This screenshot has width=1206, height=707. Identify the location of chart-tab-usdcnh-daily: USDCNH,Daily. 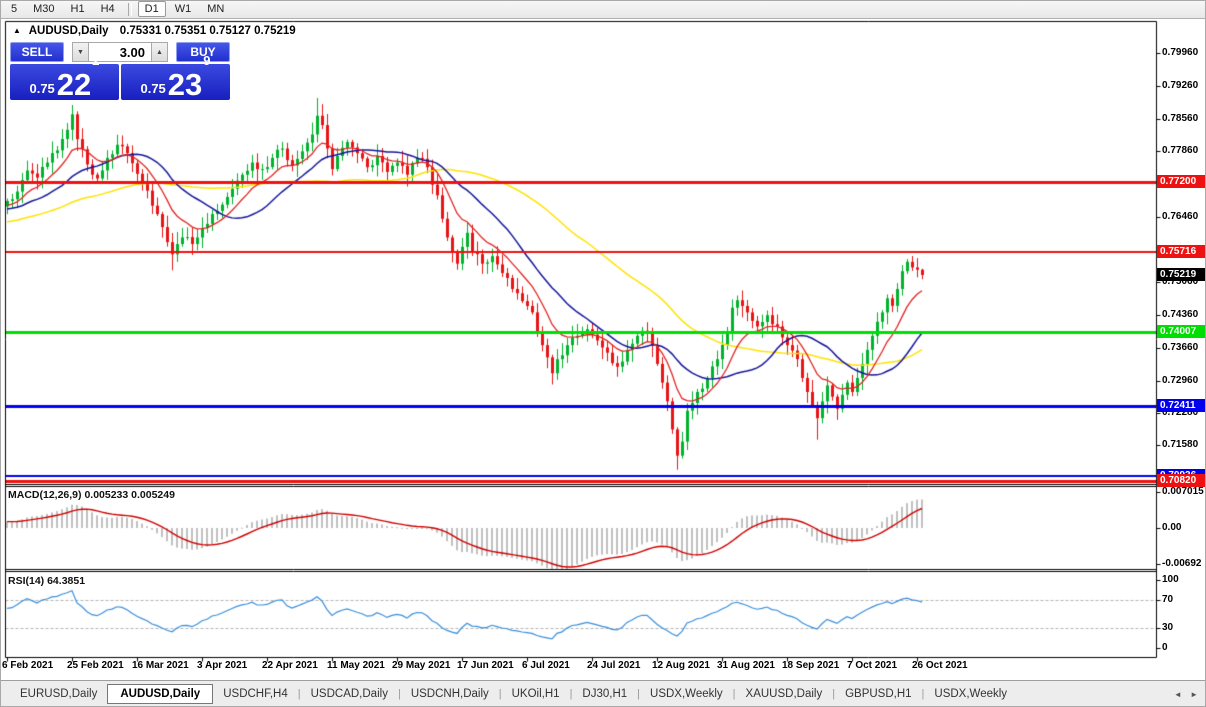
(450, 694).